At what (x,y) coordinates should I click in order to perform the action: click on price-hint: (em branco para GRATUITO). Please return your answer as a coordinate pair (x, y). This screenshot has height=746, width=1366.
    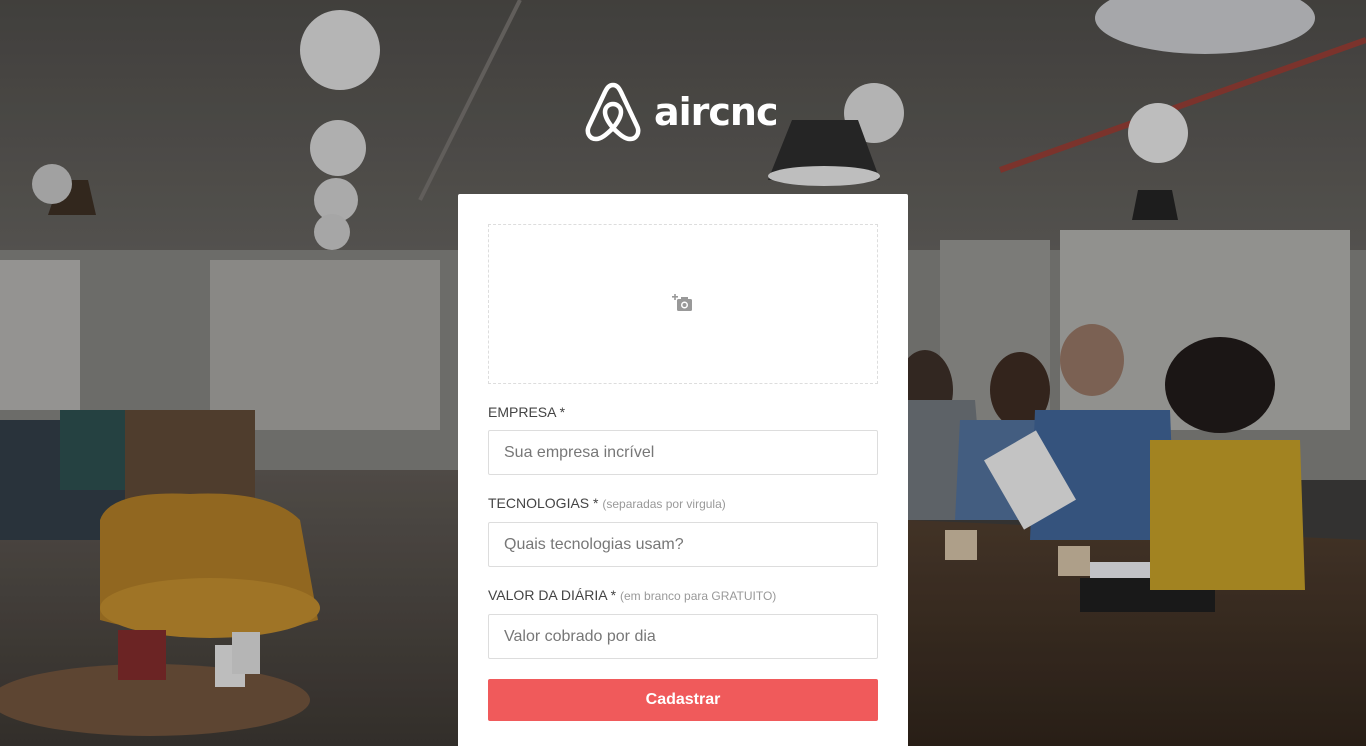
    Looking at the image, I should click on (698, 596).